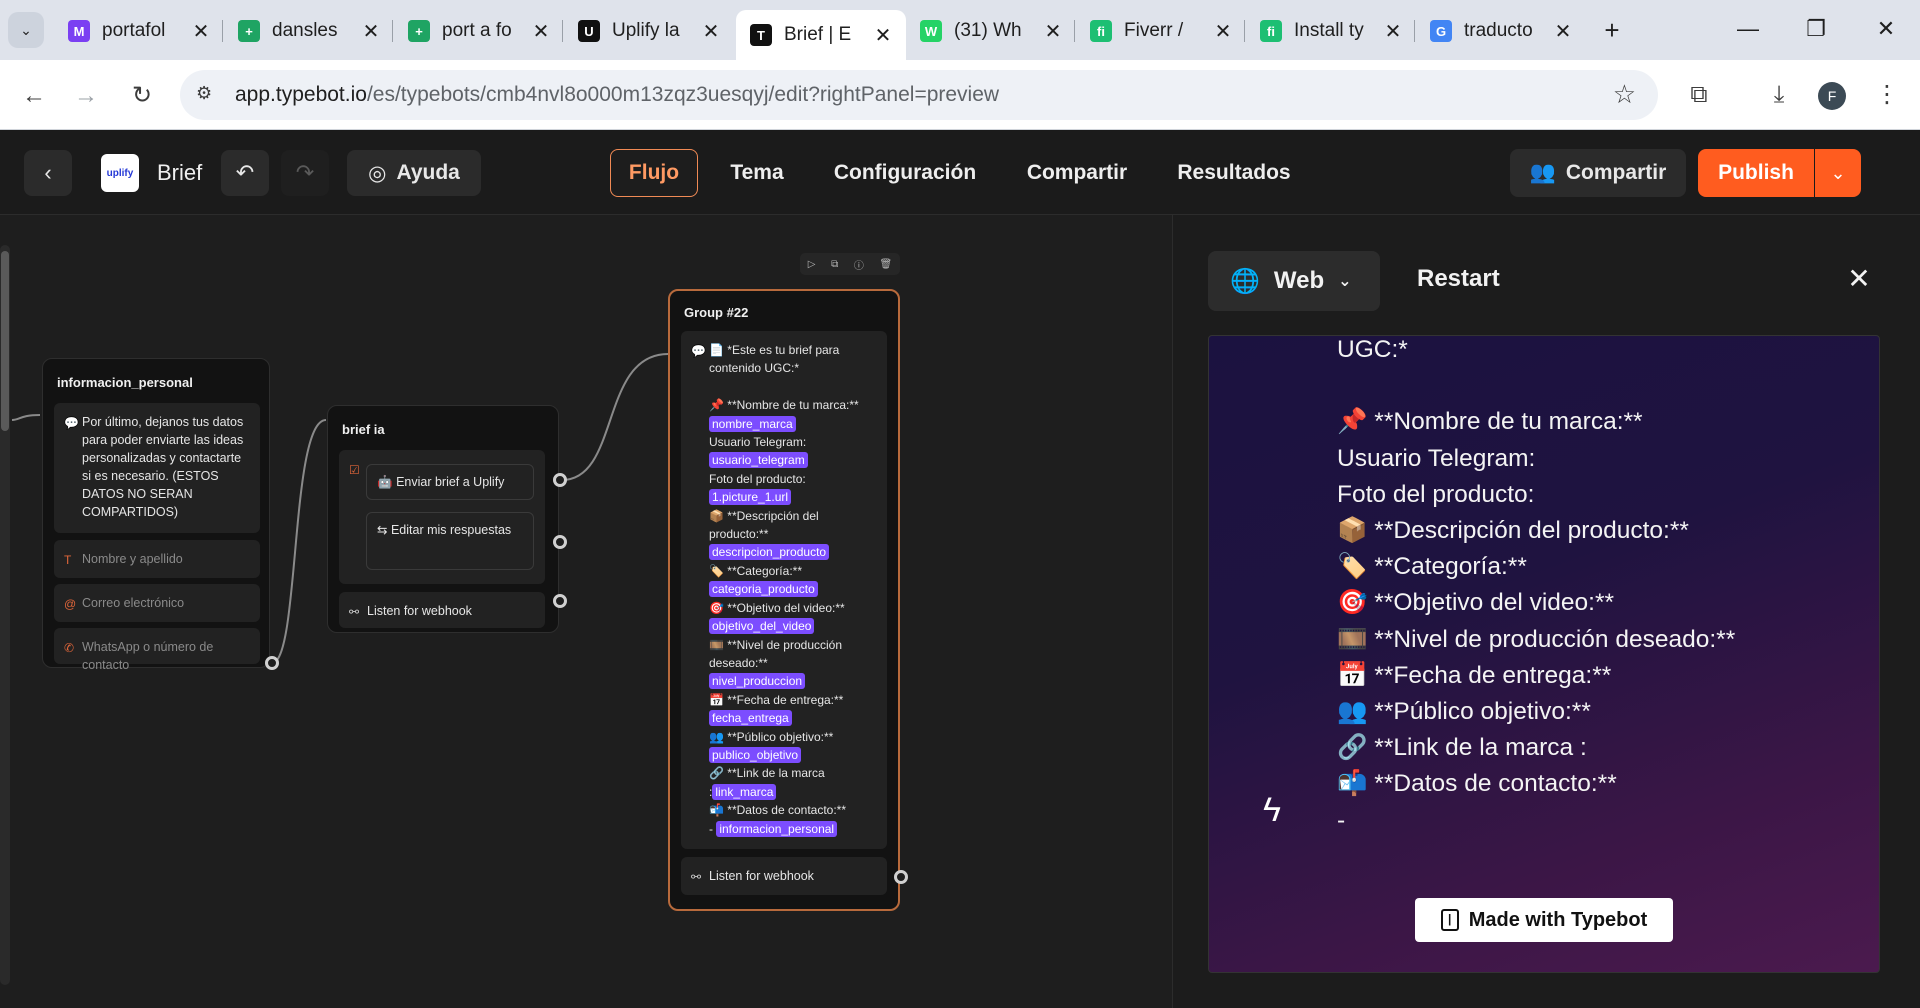 The height and width of the screenshot is (1008, 1920). I want to click on publish-options-button: ⌄, so click(1838, 173).